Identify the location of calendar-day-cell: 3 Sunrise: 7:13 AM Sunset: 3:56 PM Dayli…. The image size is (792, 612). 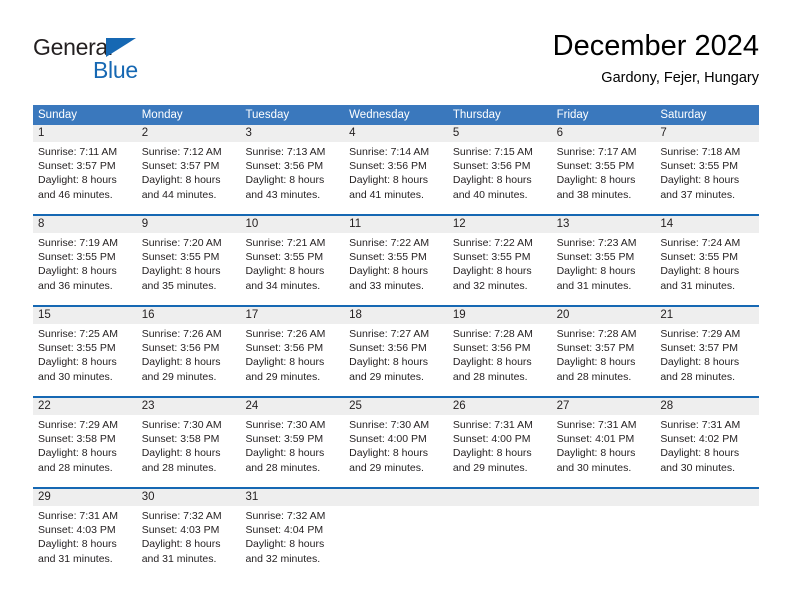
(292, 169).